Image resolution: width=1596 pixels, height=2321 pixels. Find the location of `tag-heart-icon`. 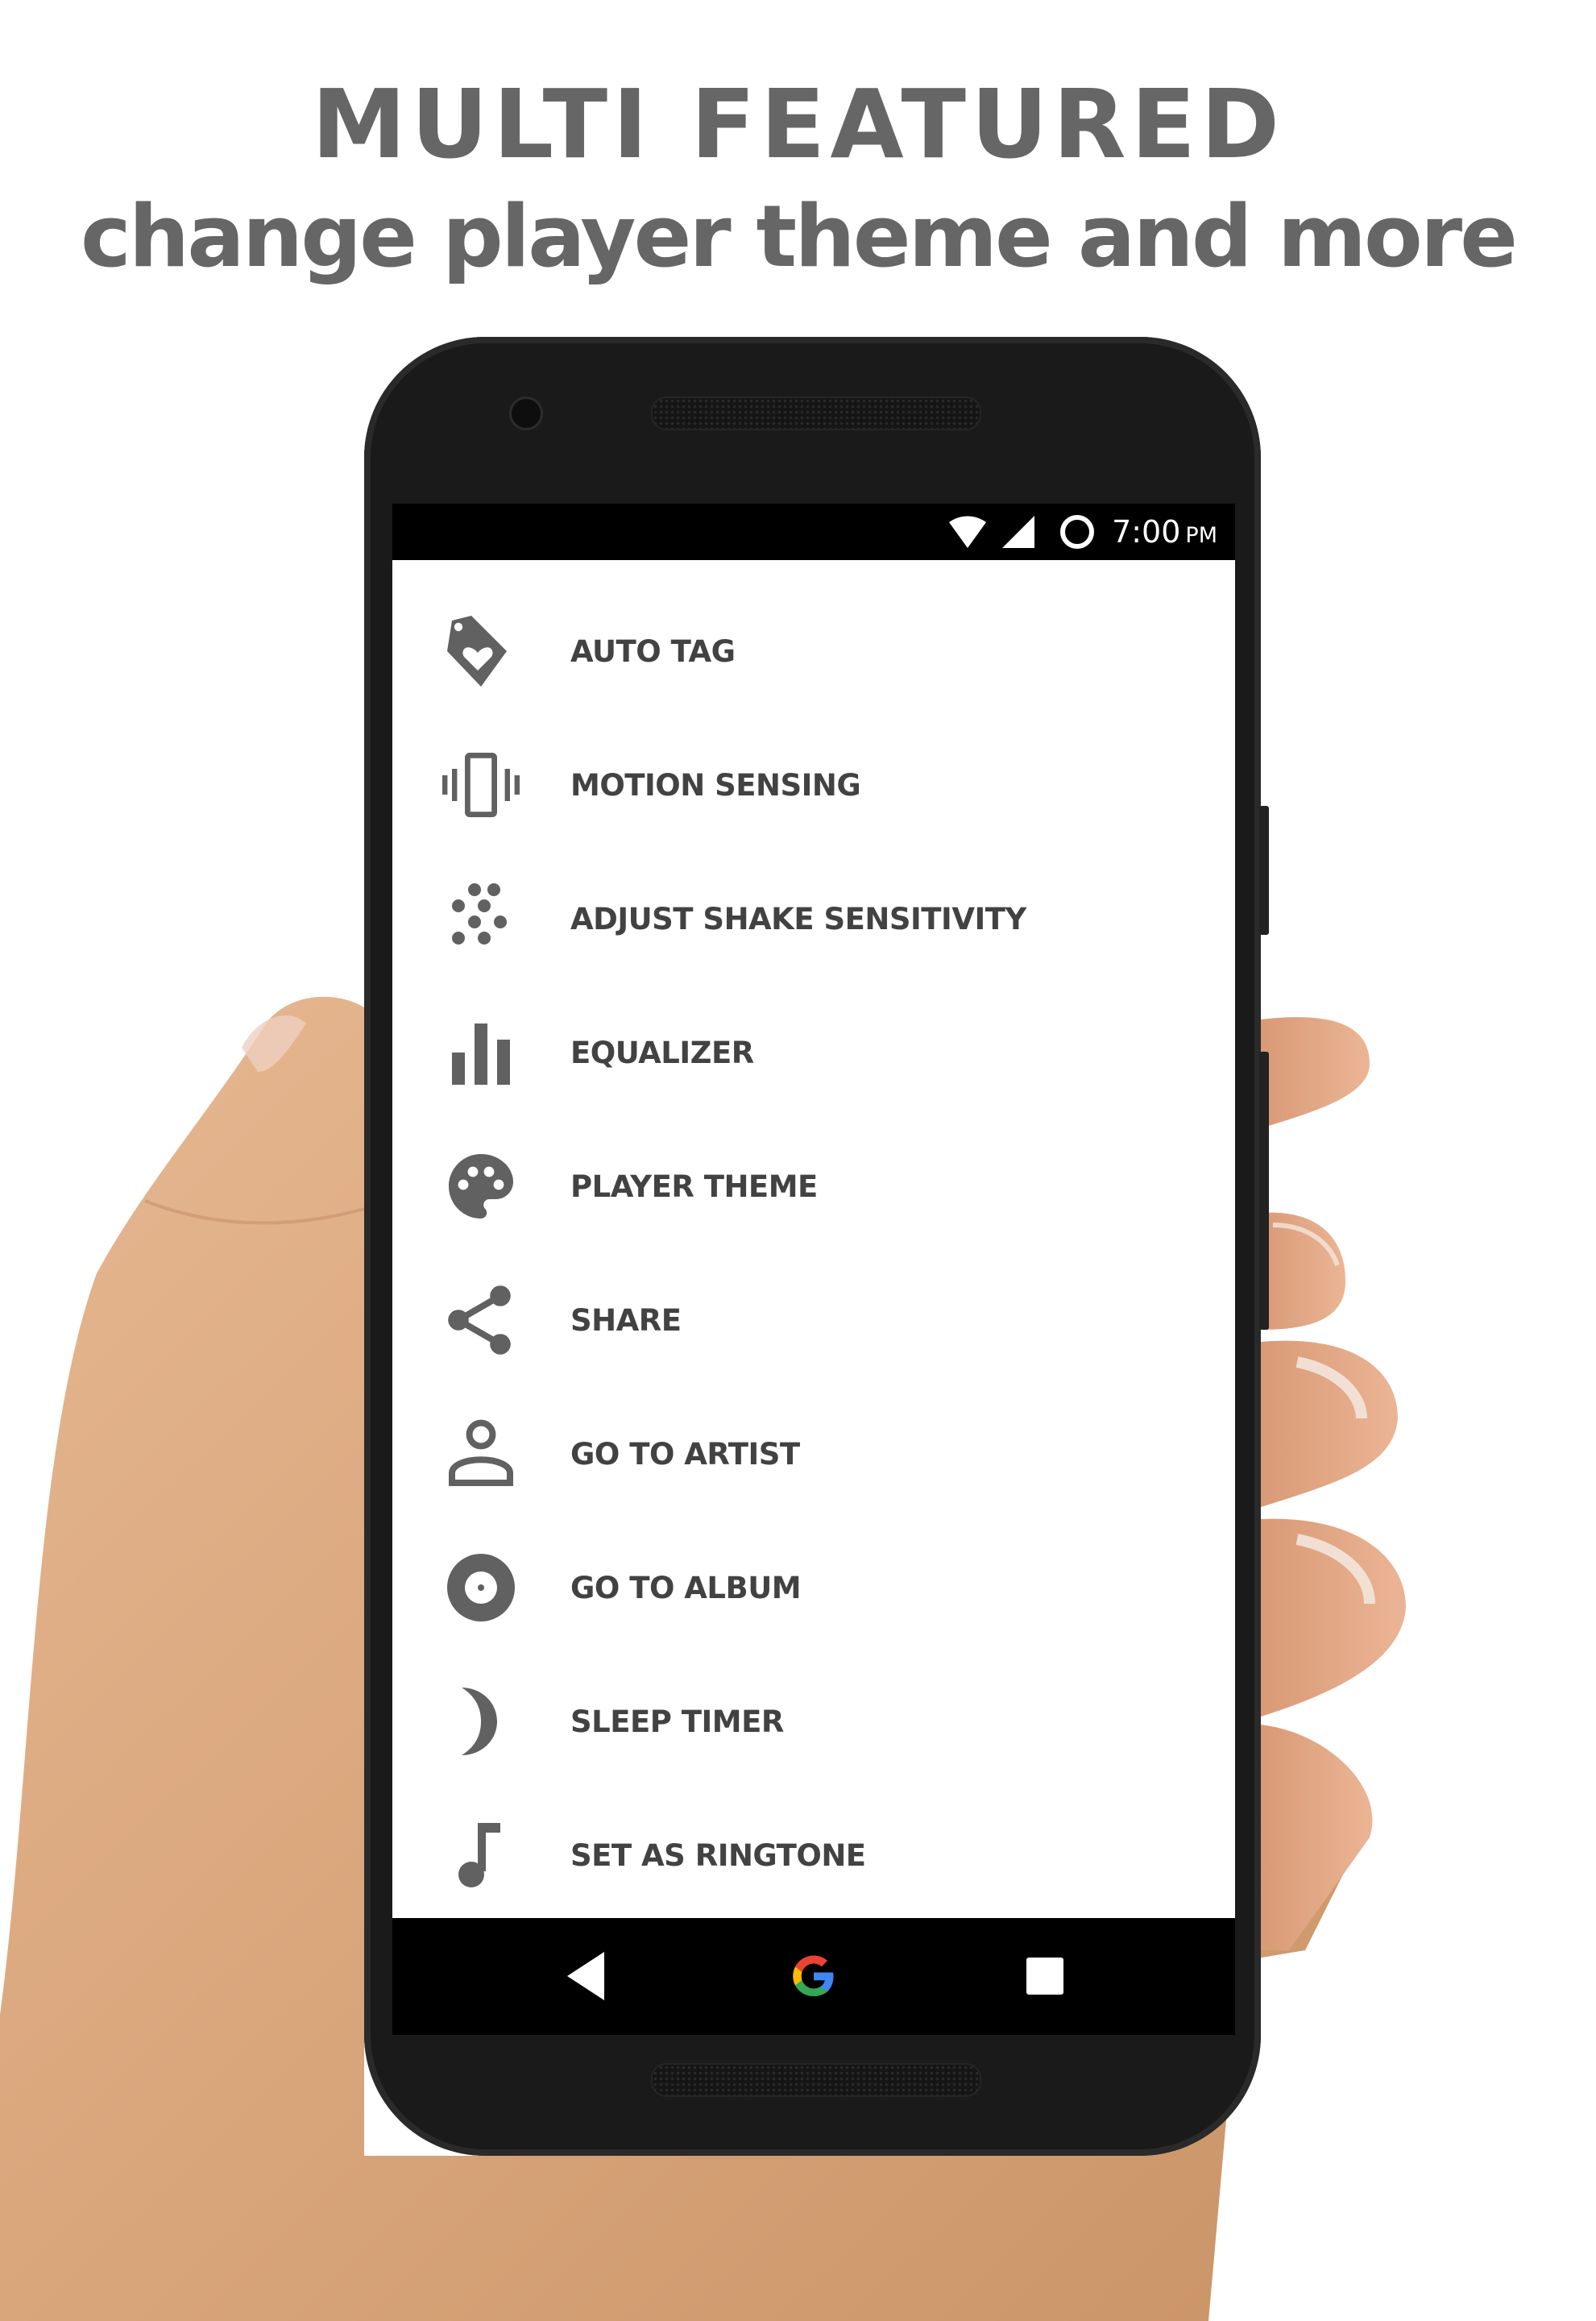

tag-heart-icon is located at coordinates (481, 651).